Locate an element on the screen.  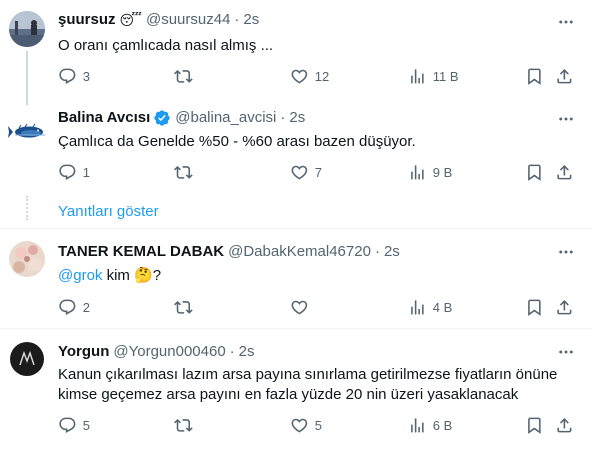
action-bar: 1 7 9 B is located at coordinates (313, 172).